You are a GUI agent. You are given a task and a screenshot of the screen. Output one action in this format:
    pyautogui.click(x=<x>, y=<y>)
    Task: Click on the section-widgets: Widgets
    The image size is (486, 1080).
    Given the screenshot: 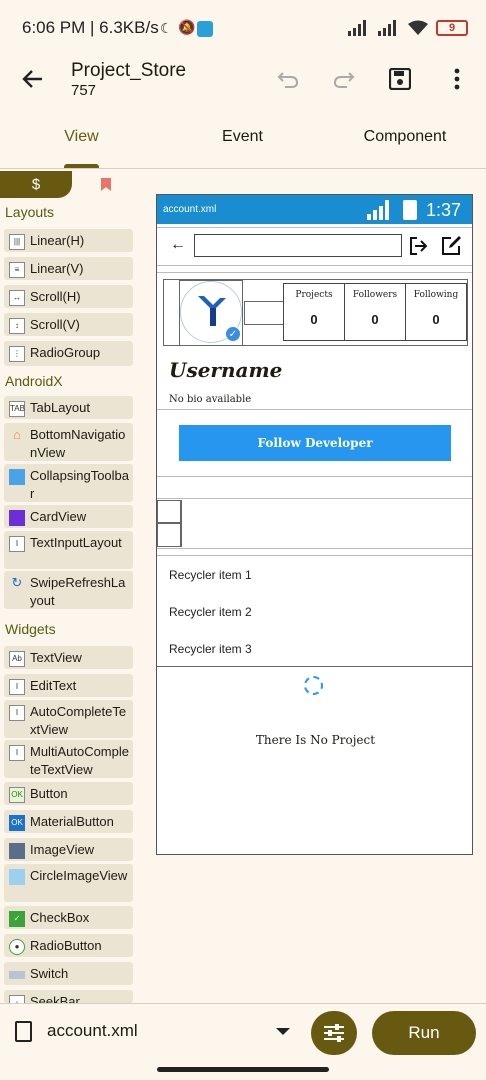 What is the action you would take?
    pyautogui.click(x=30, y=629)
    